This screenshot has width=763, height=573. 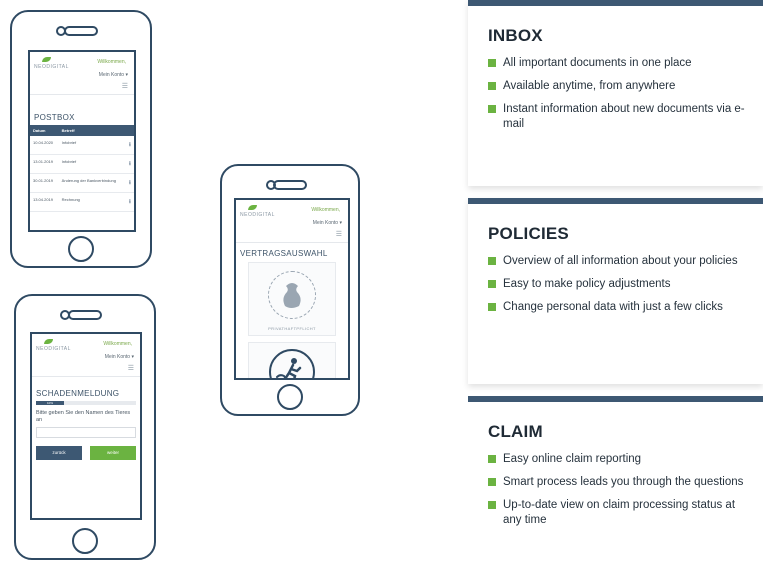 What do you see at coordinates (92, 130) in the screenshot?
I see `col-header-subject: Betreff` at bounding box center [92, 130].